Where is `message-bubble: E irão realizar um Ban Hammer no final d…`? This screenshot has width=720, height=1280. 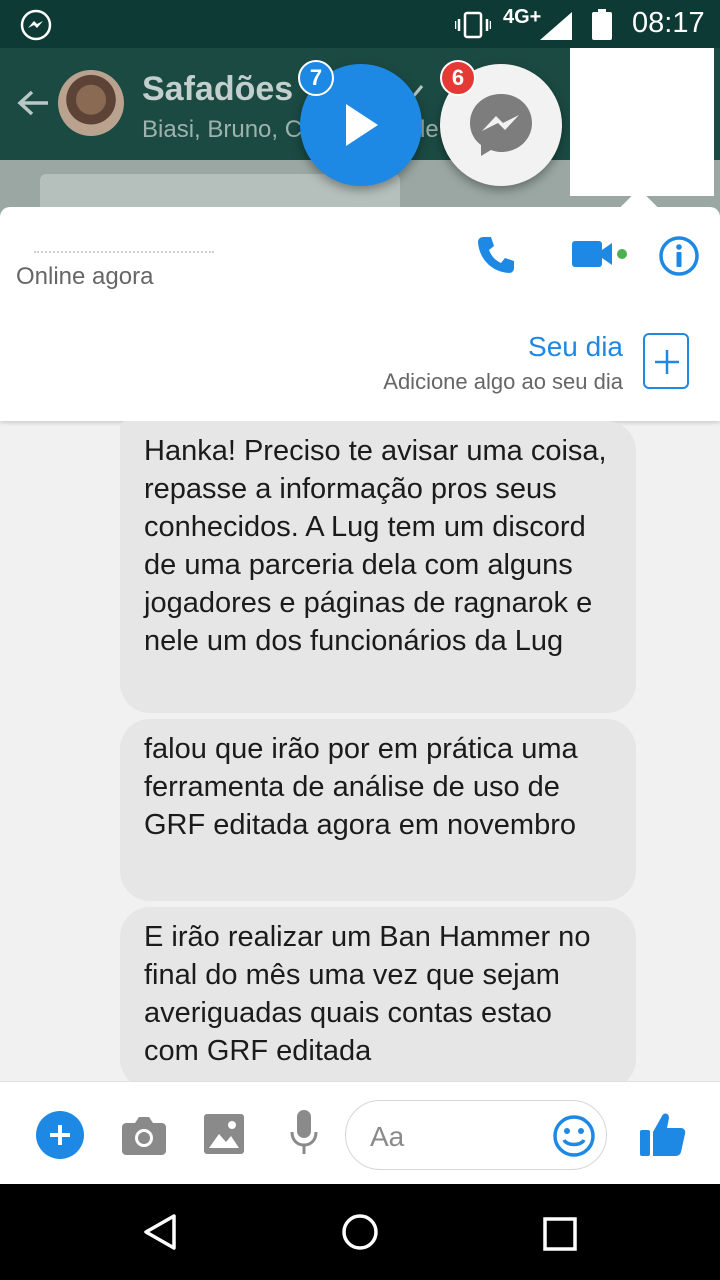
message-bubble: E irão realizar um Ban Hammer no final d… is located at coordinates (378, 994).